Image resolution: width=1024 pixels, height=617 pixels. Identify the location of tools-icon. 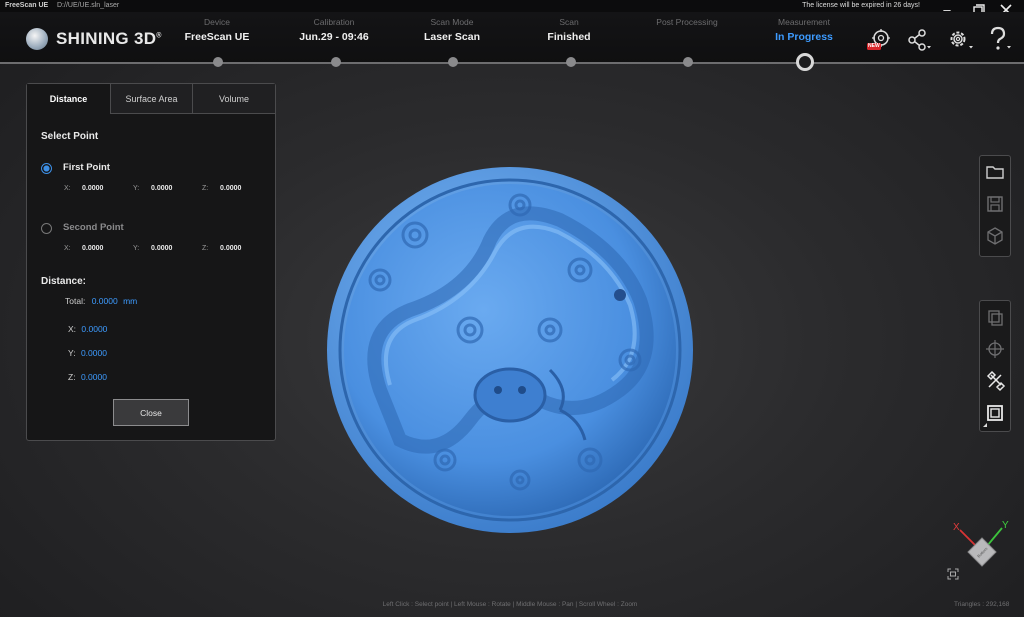
(995, 381).